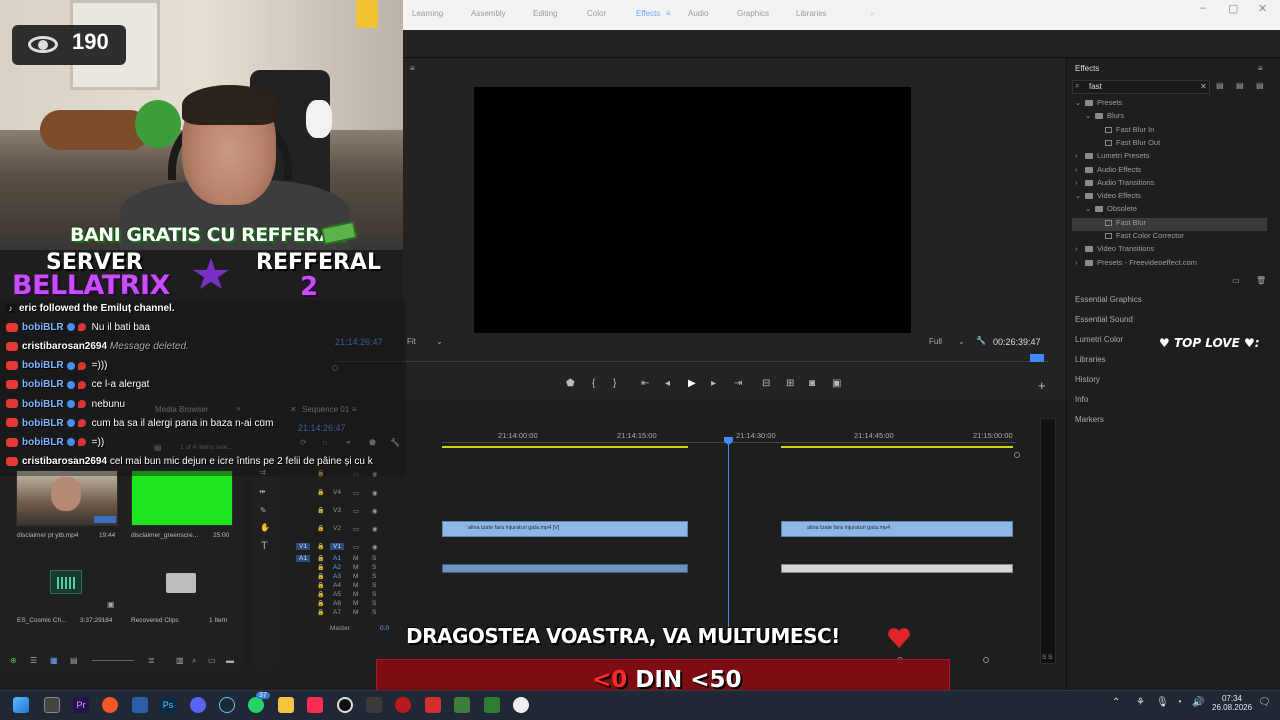  I want to click on microphone-icon: 🎙, so click(1162, 702).